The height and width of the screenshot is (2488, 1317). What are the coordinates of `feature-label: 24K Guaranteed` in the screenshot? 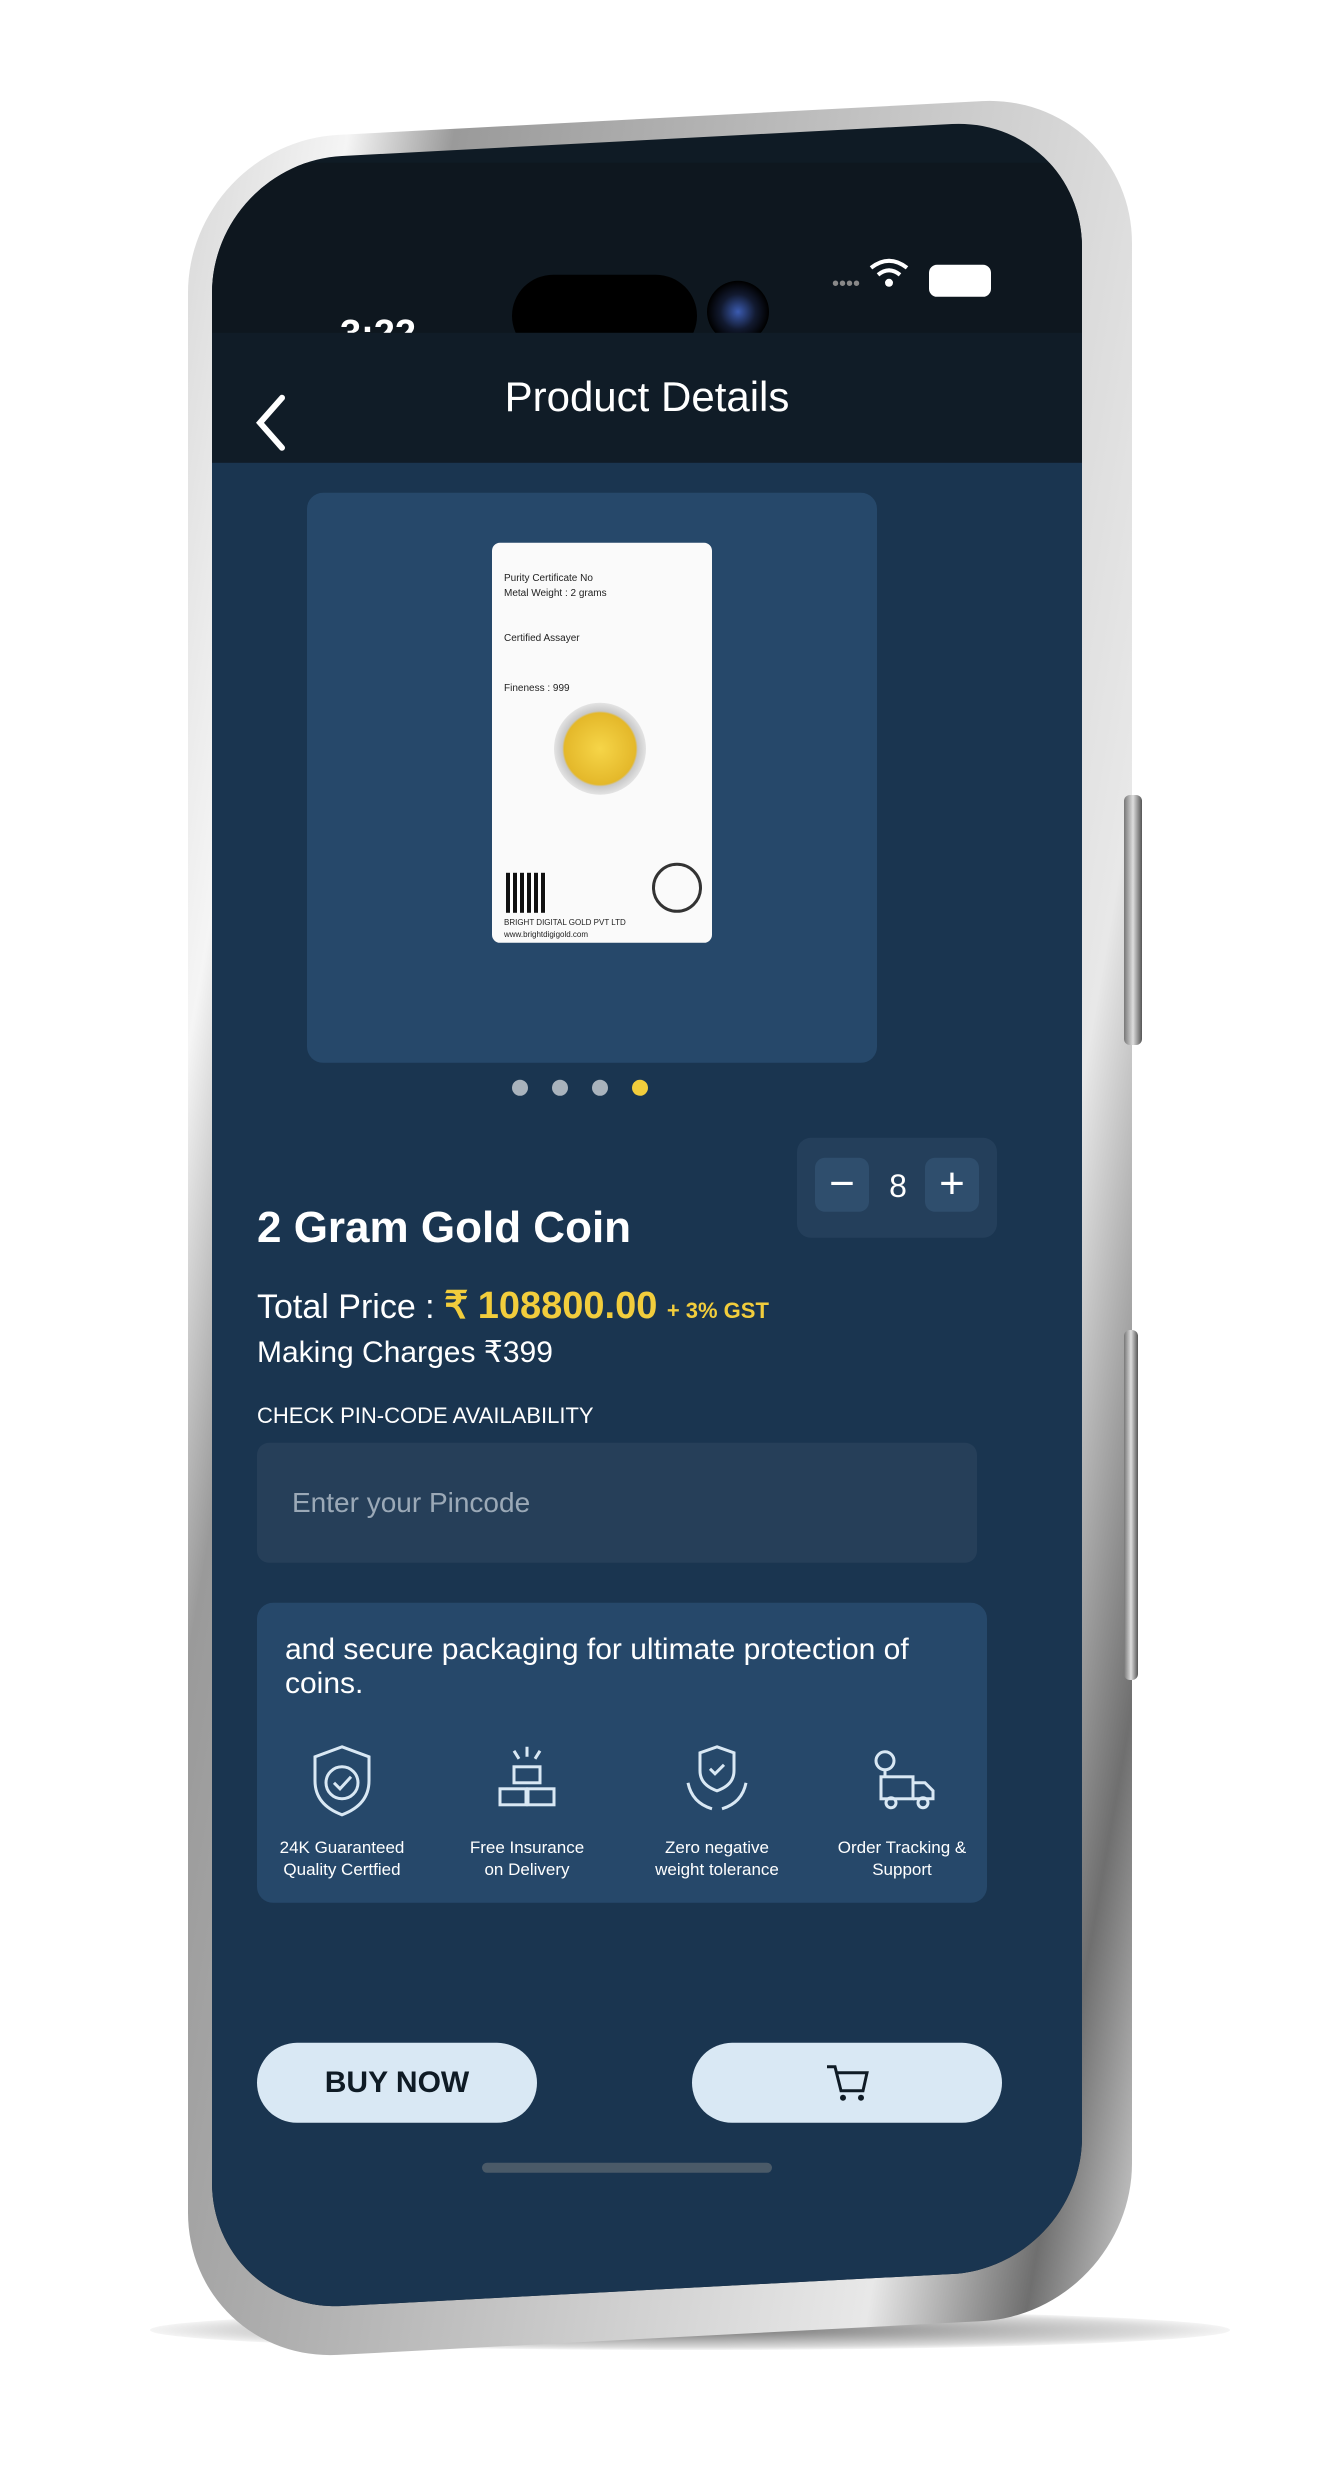 It's located at (342, 1847).